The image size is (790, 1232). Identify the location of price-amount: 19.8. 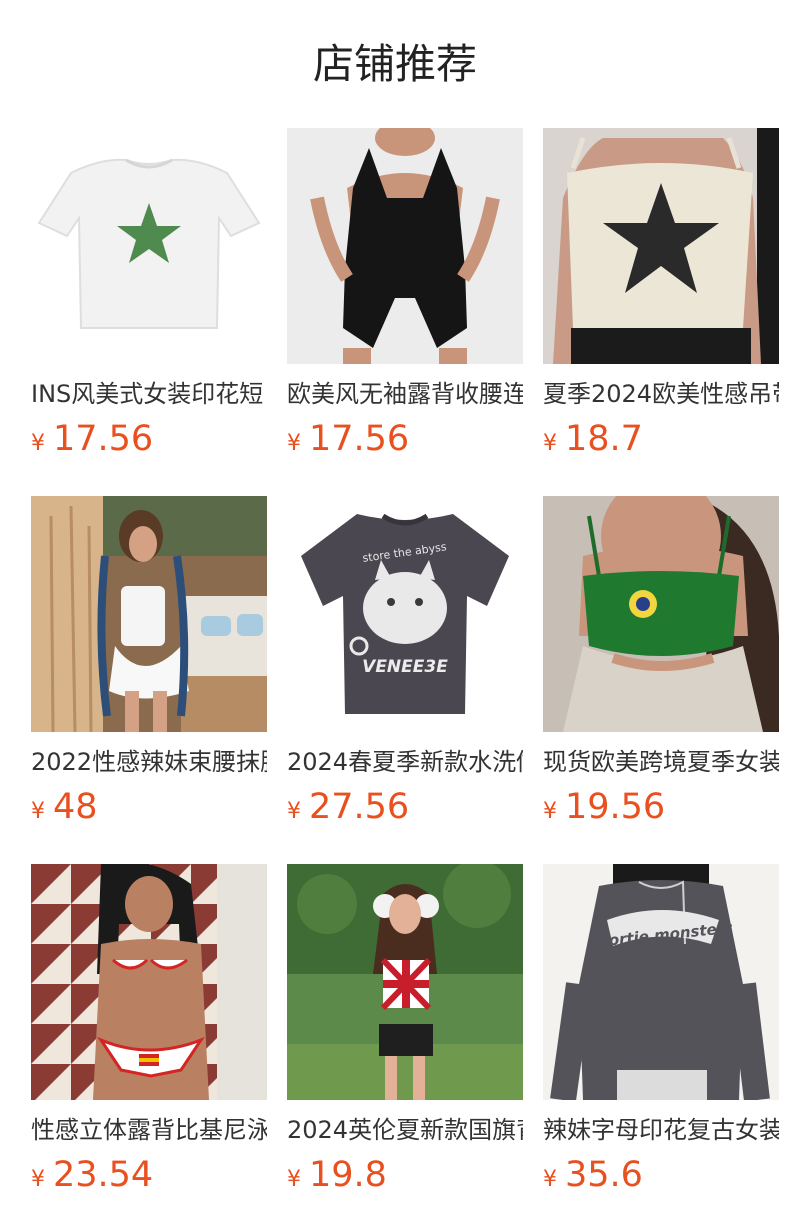
(348, 1175).